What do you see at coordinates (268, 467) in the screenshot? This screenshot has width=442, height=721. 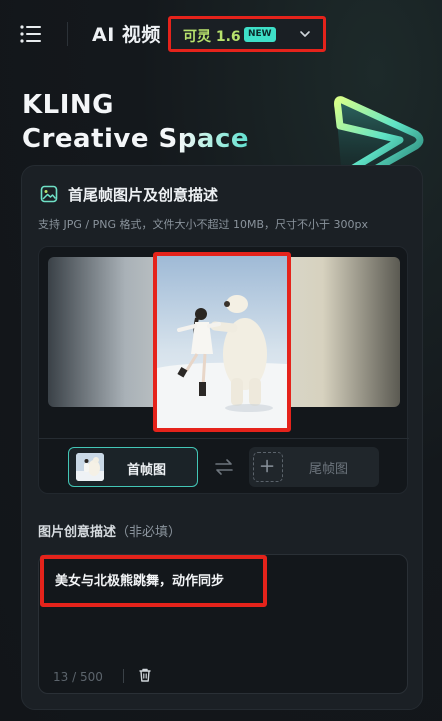 I see `plus-icon` at bounding box center [268, 467].